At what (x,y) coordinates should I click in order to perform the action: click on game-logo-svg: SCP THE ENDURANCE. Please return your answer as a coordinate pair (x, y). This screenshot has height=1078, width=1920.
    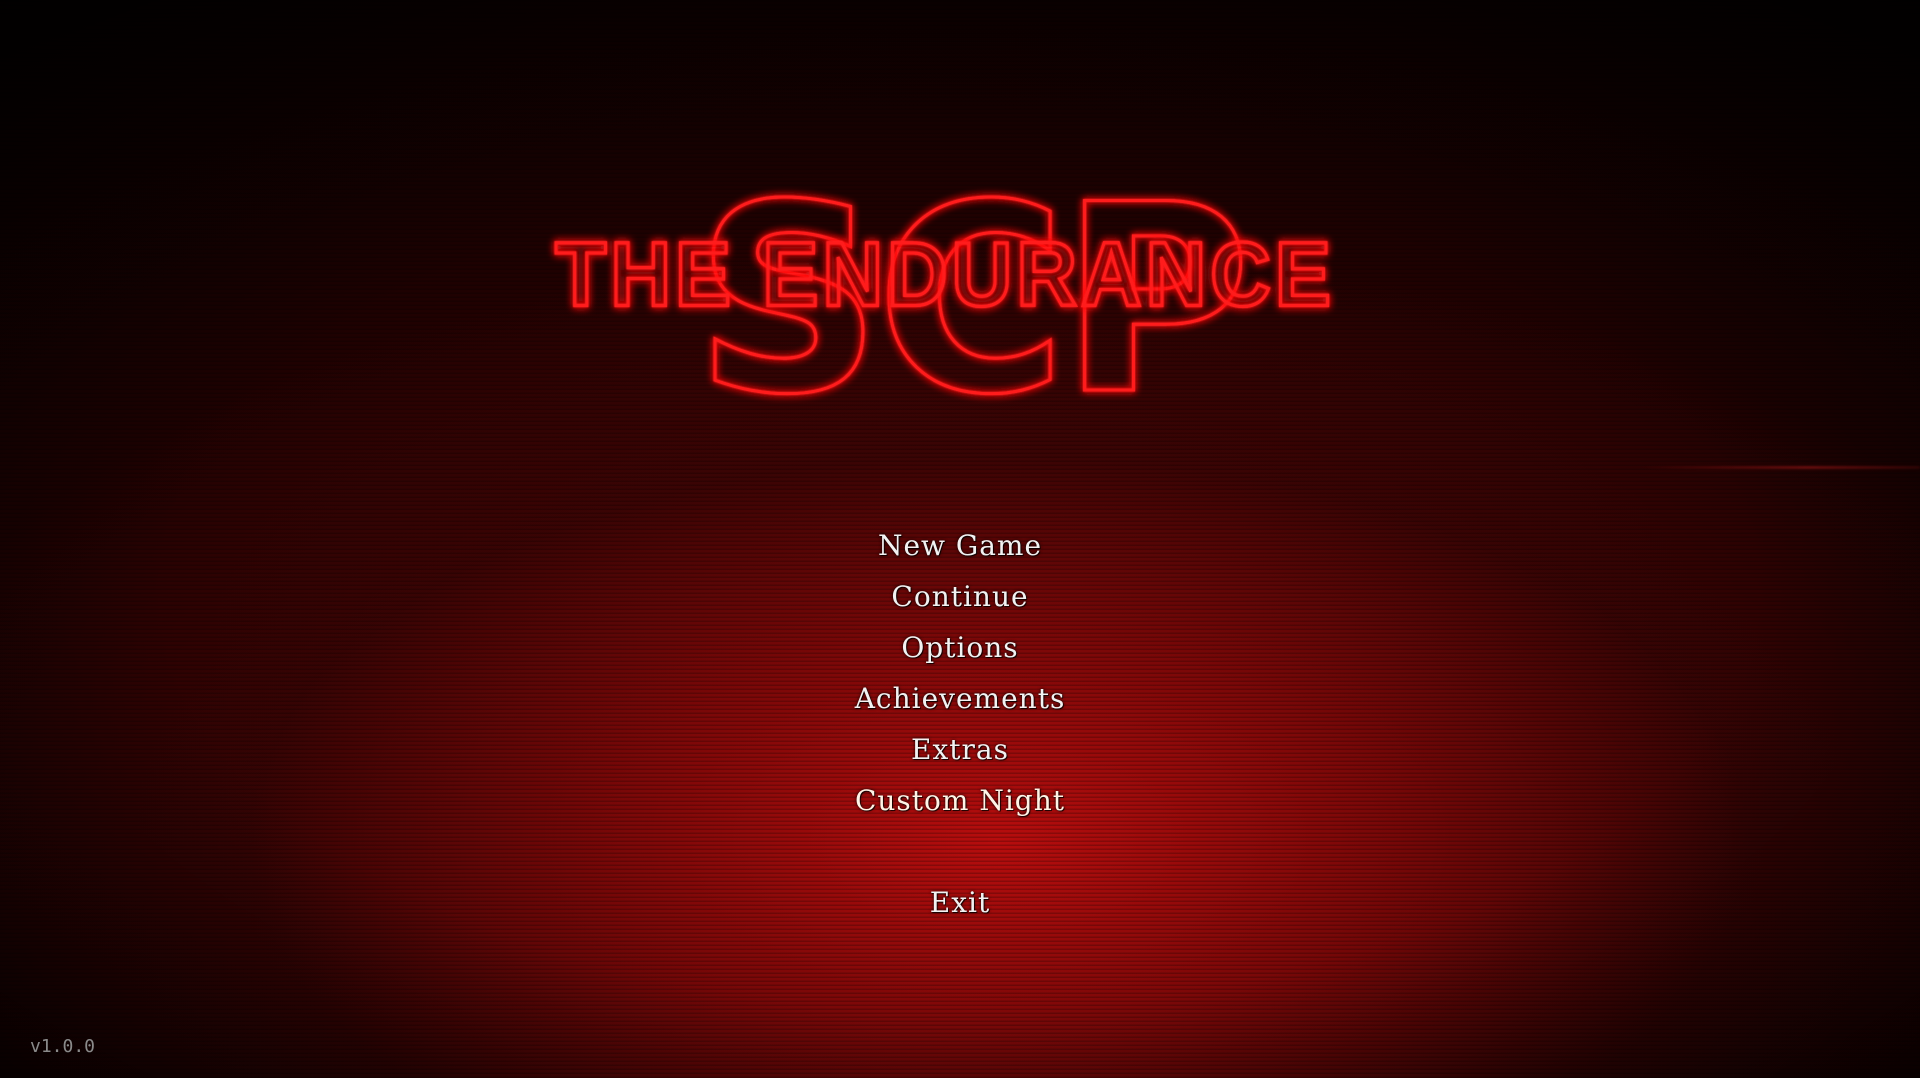
    Looking at the image, I should click on (943, 301).